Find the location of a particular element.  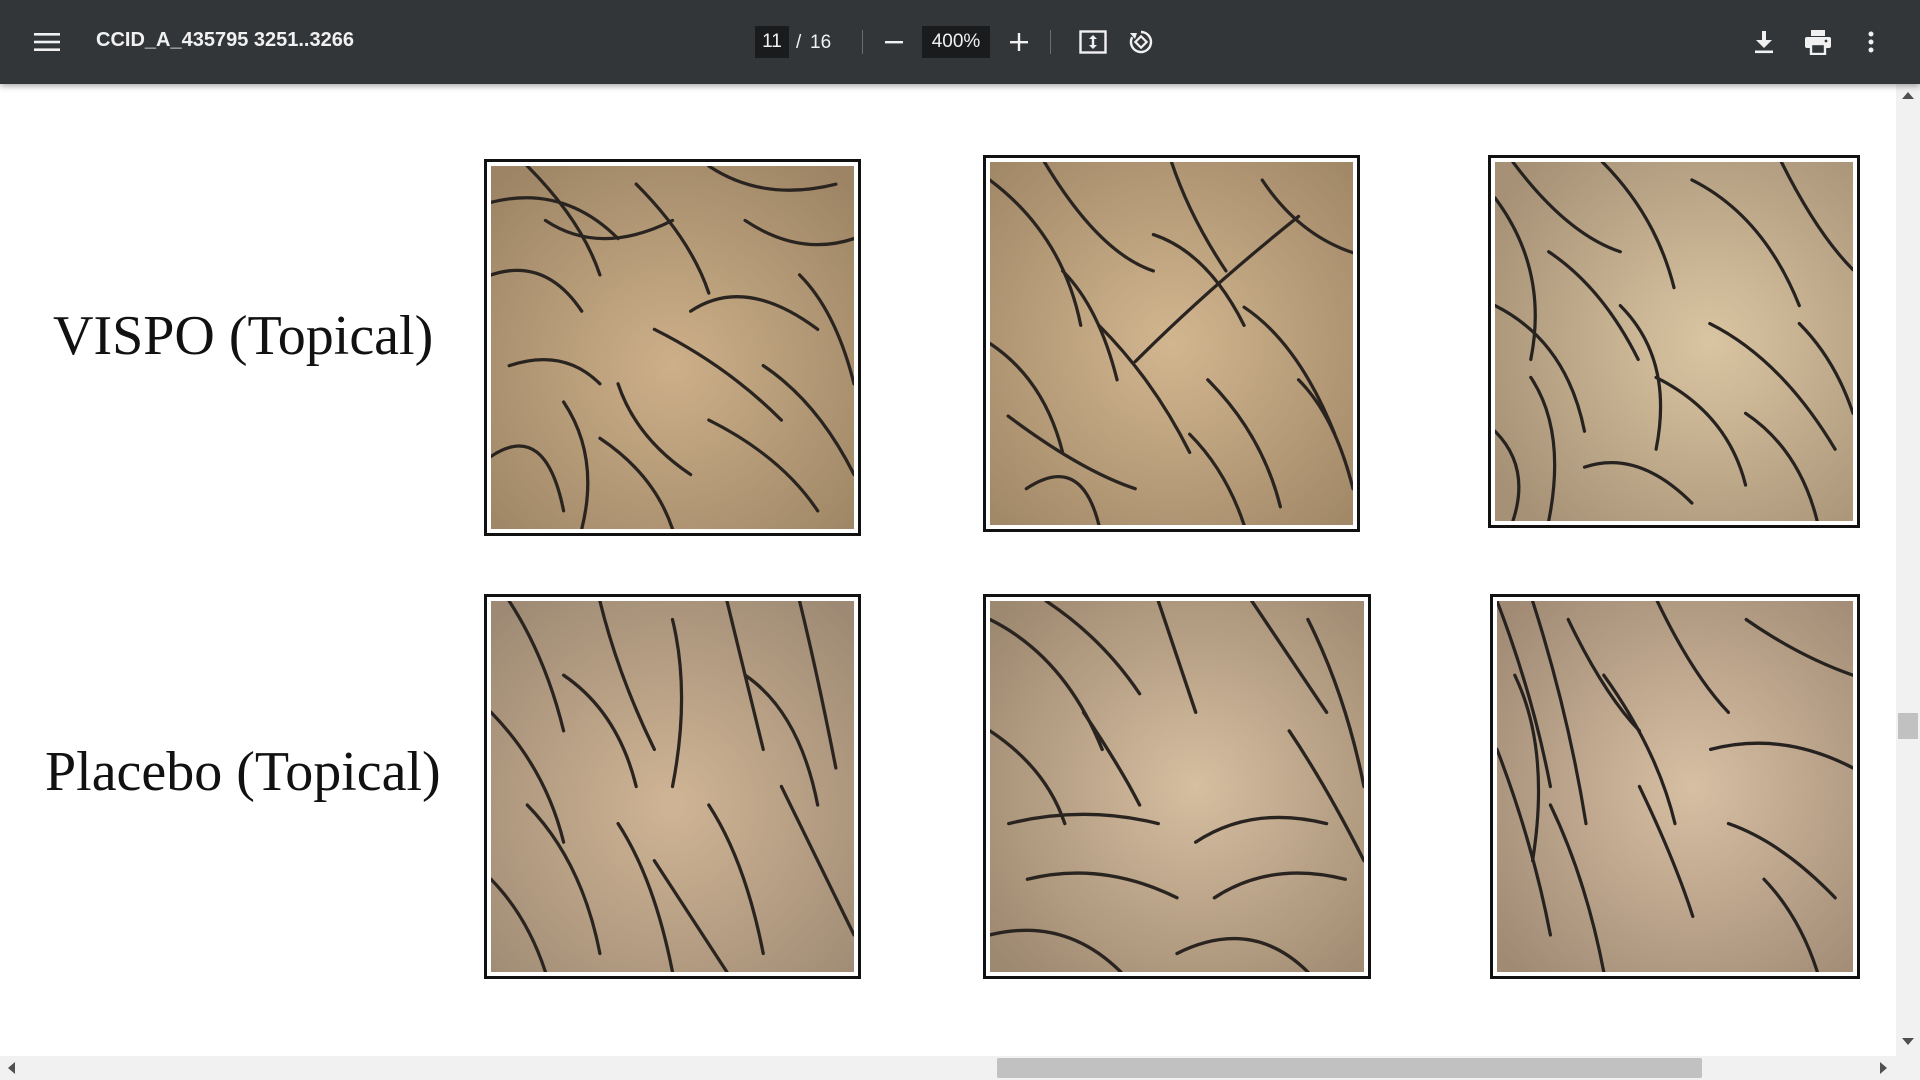

vertical-scrollbar-thumb is located at coordinates (1908, 726).